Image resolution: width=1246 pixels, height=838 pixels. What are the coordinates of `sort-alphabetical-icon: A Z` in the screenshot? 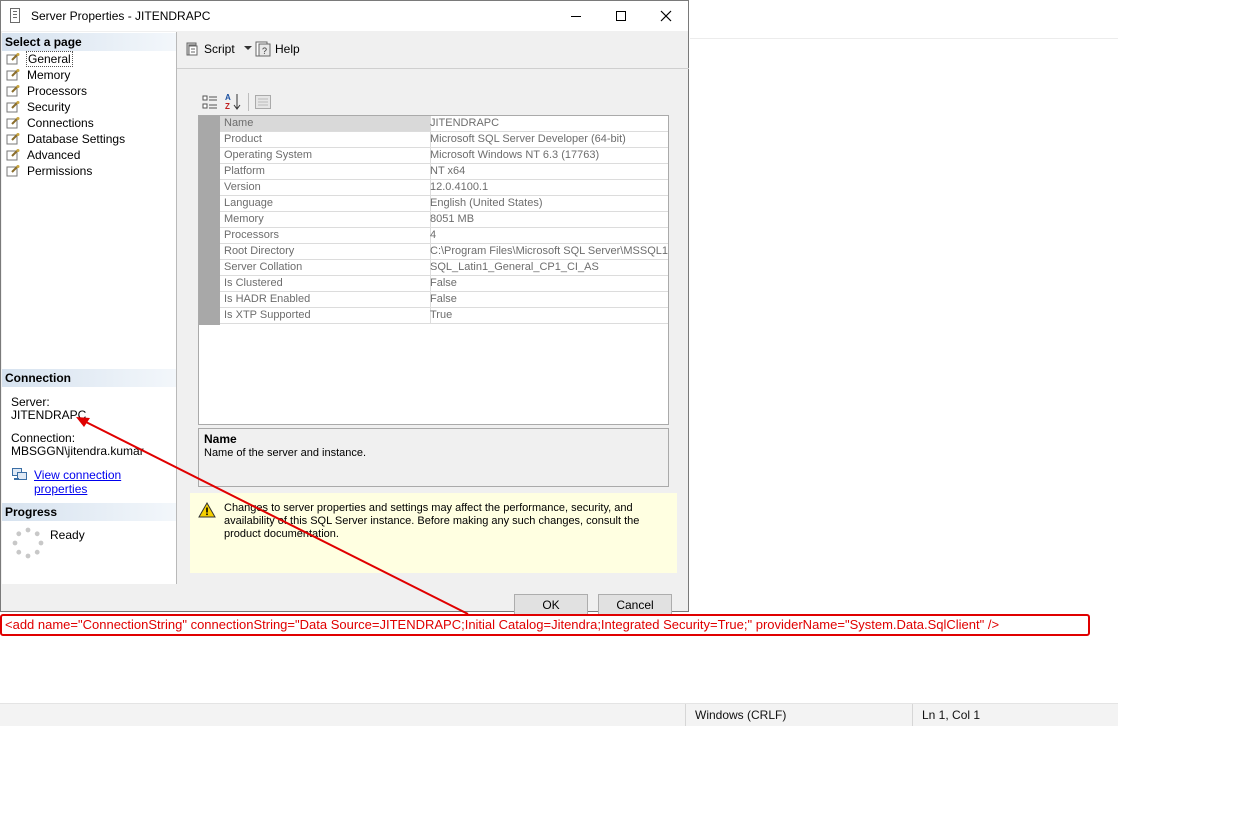 It's located at (234, 102).